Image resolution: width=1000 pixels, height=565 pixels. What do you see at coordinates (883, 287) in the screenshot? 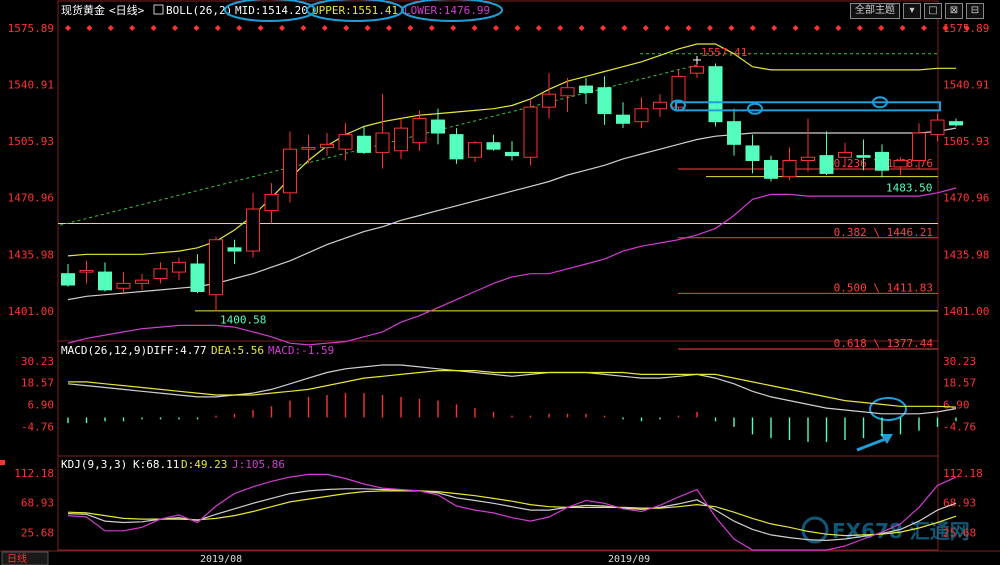
I see `fib-level-label: 0.500 \ 1411.83` at bounding box center [883, 287].